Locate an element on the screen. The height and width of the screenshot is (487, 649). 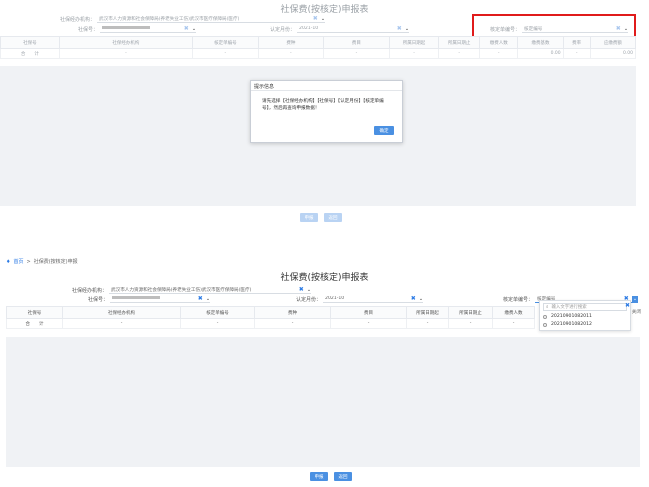
dropdown-option-label: 20210901082012 is located at coordinates (571, 324).